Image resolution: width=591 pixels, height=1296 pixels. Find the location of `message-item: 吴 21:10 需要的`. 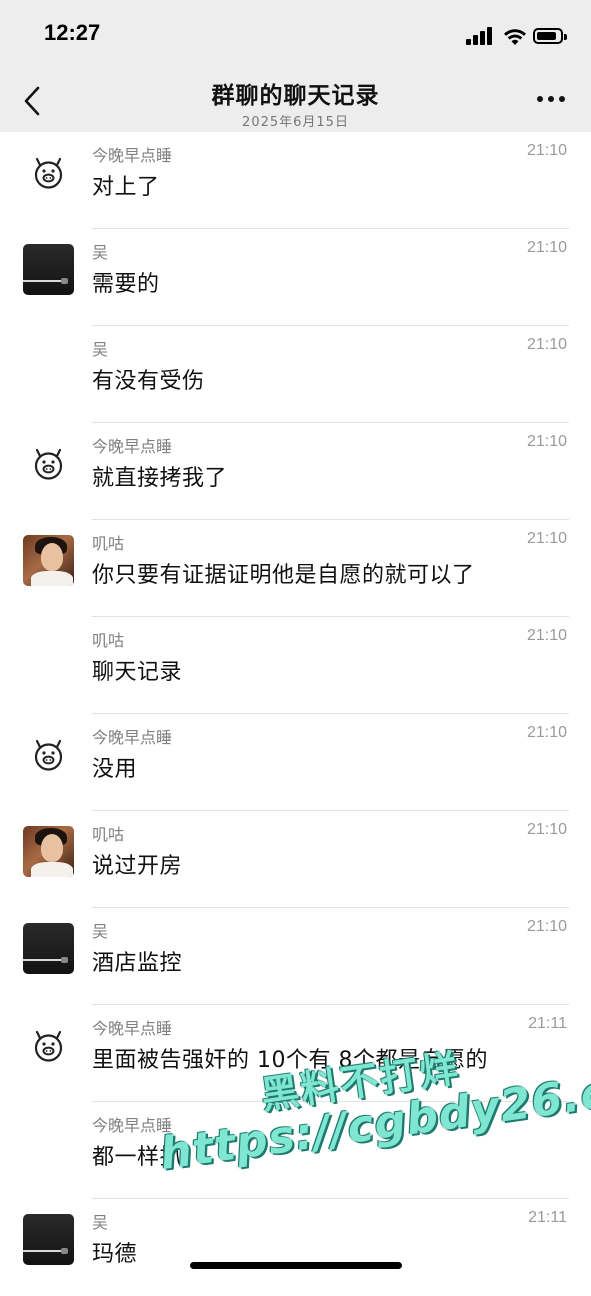

message-item: 吴 21:10 需要的 is located at coordinates (295, 277).